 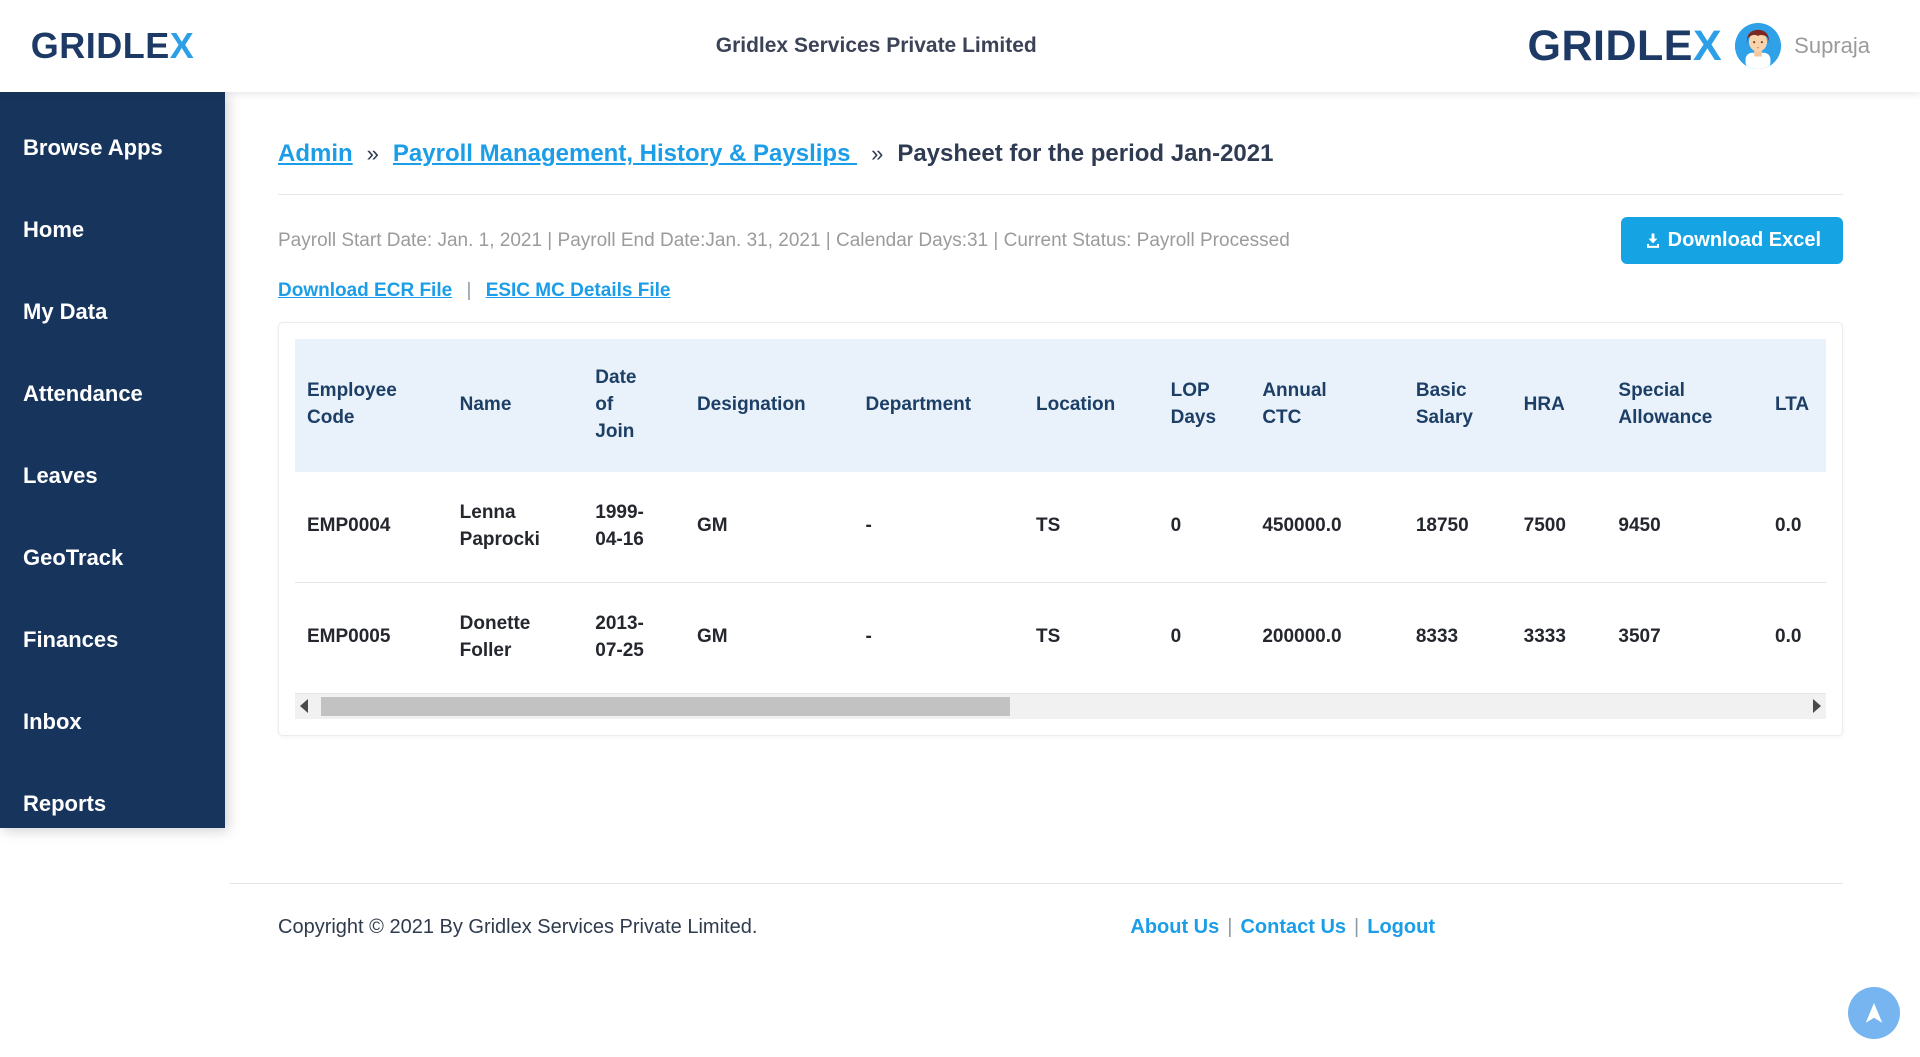 I want to click on column-header-basic-salary: Basic Salary, so click(x=1457, y=405).